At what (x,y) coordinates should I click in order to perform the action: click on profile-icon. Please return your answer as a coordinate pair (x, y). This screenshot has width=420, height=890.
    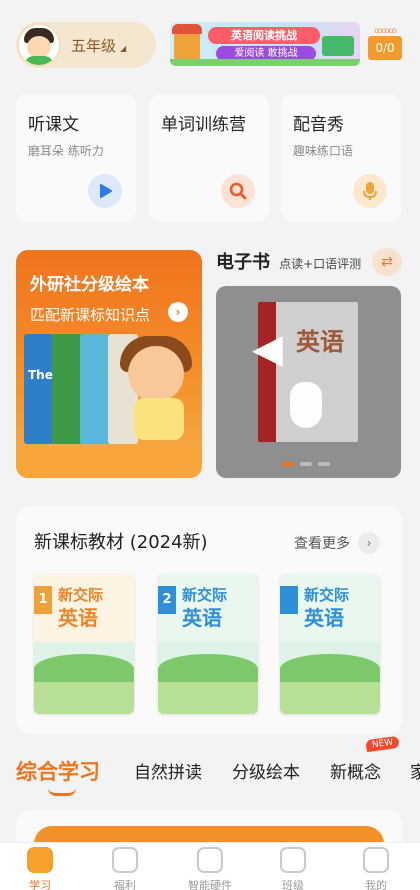
    Looking at the image, I should click on (376, 860).